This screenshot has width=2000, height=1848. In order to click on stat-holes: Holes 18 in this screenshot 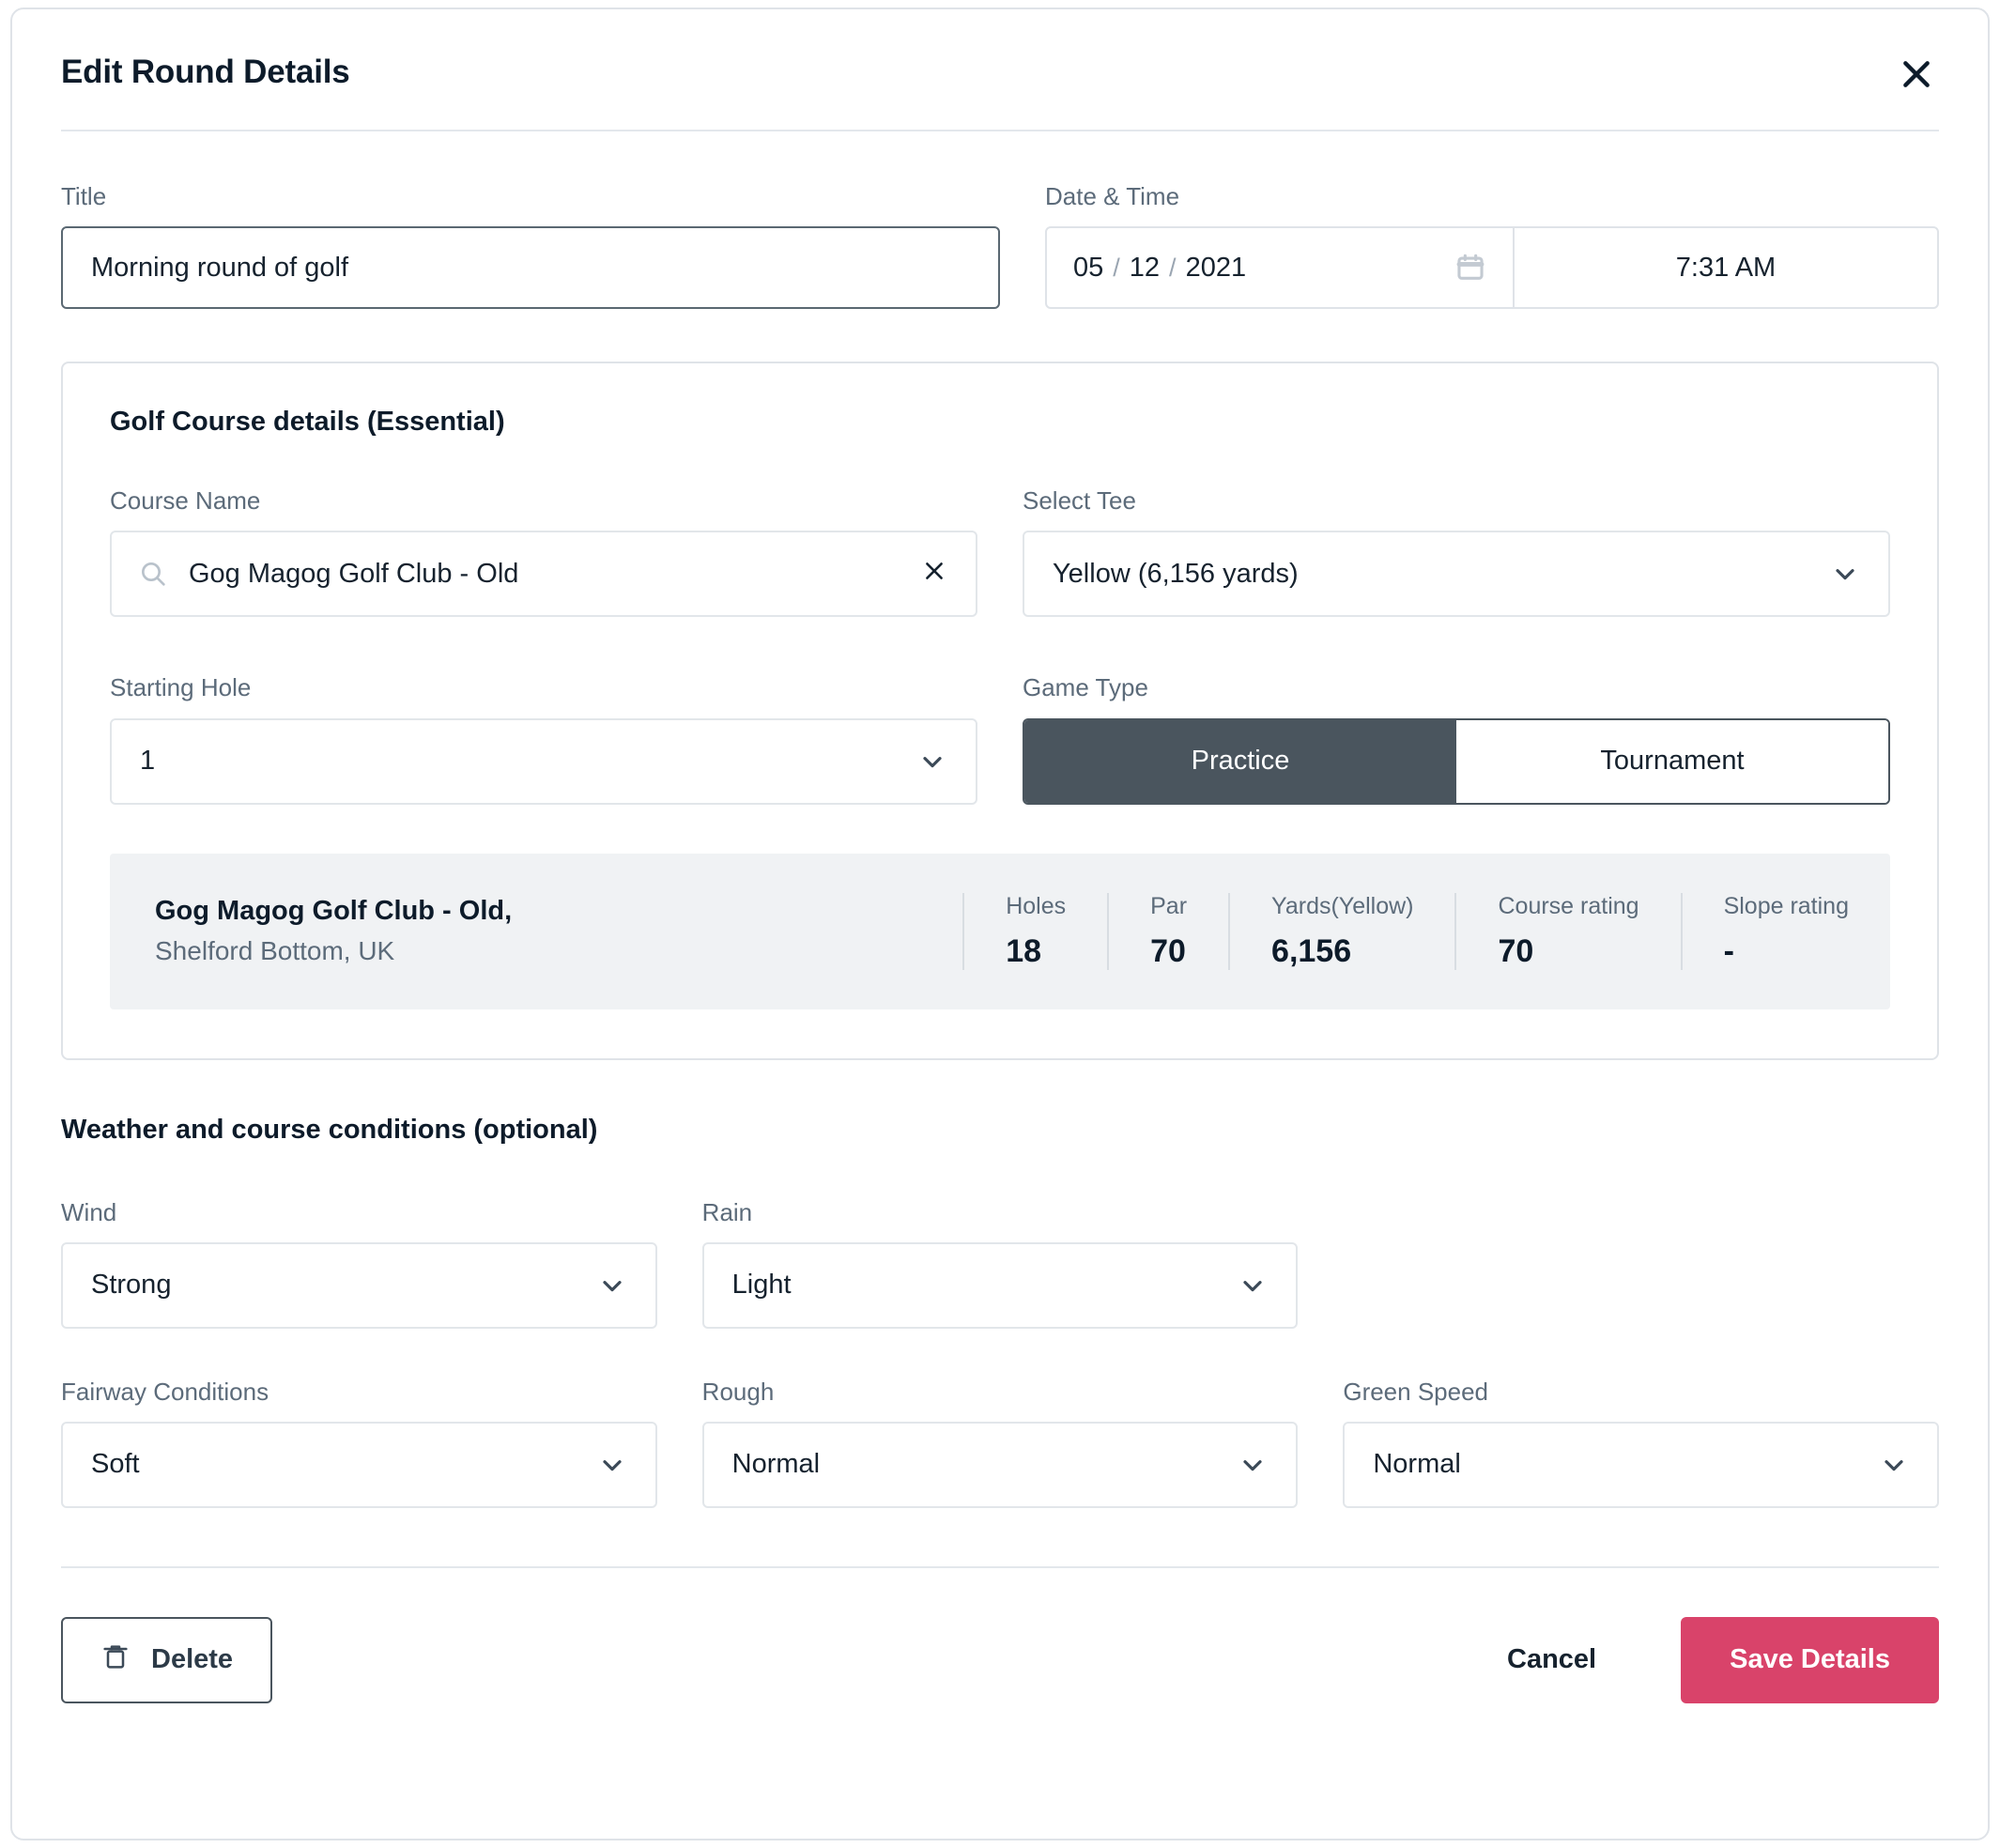, I will do `click(1034, 931)`.